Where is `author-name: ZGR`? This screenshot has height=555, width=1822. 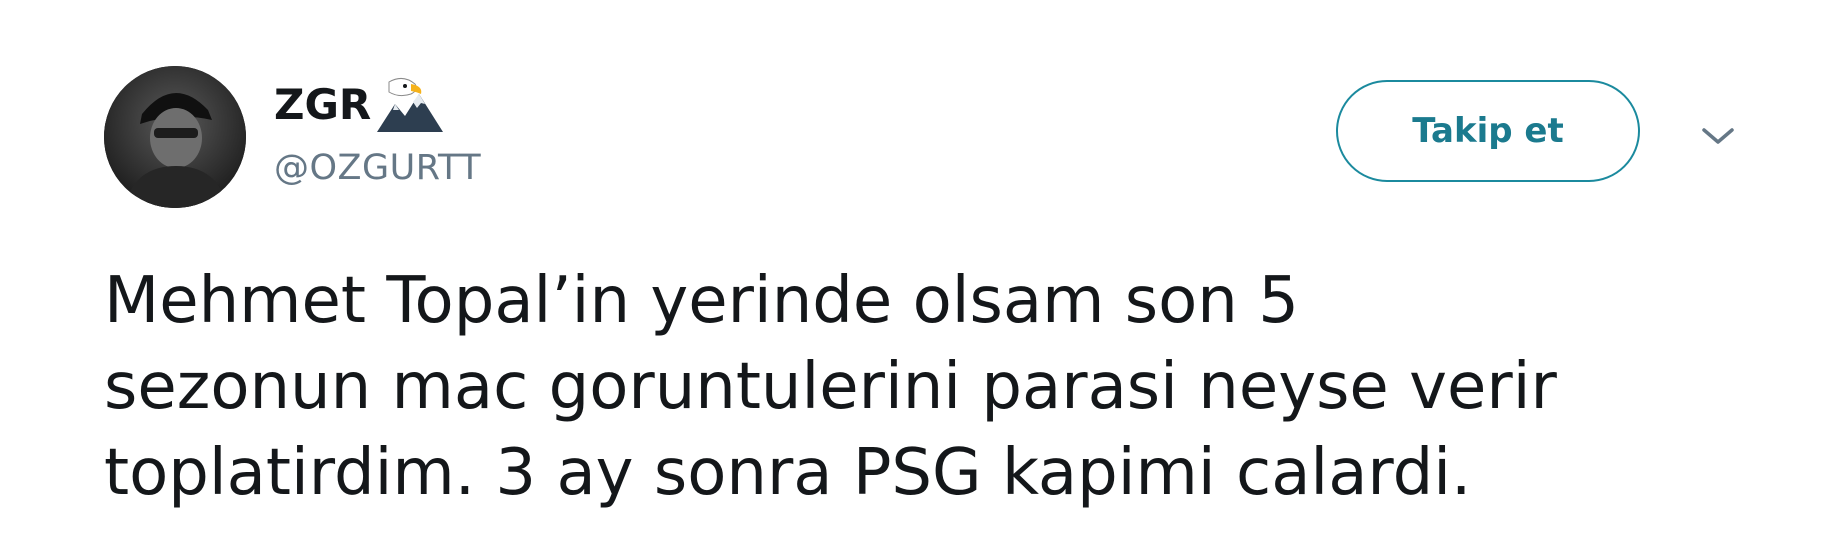
author-name: ZGR is located at coordinates (359, 105).